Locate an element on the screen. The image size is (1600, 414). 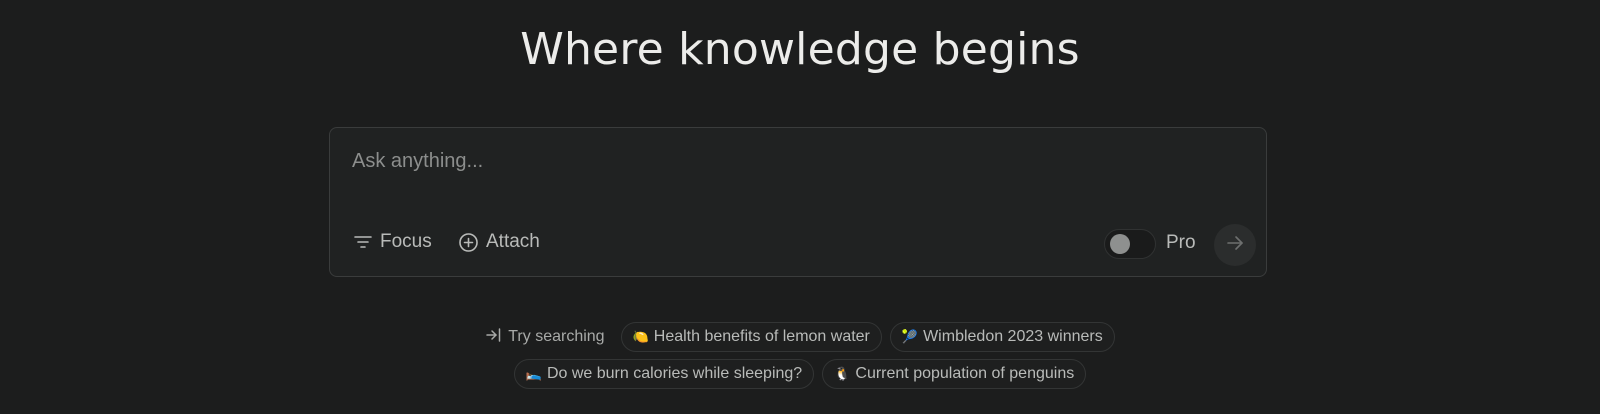
suggestion-chip-wimbledon: 🎾 Wimbledon 2023 winners is located at coordinates (1002, 337).